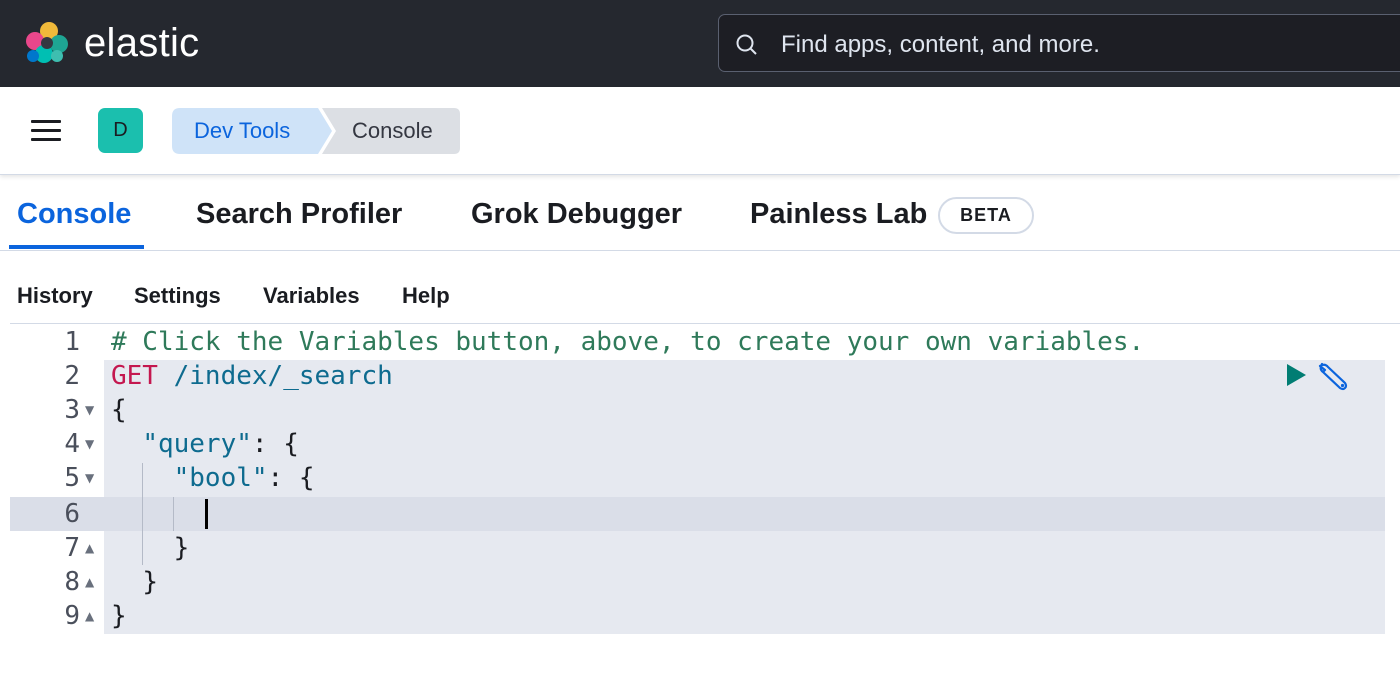 Image resolution: width=1400 pixels, height=700 pixels. Describe the element at coordinates (72, 478) in the screenshot. I see `line-number: 5` at that location.